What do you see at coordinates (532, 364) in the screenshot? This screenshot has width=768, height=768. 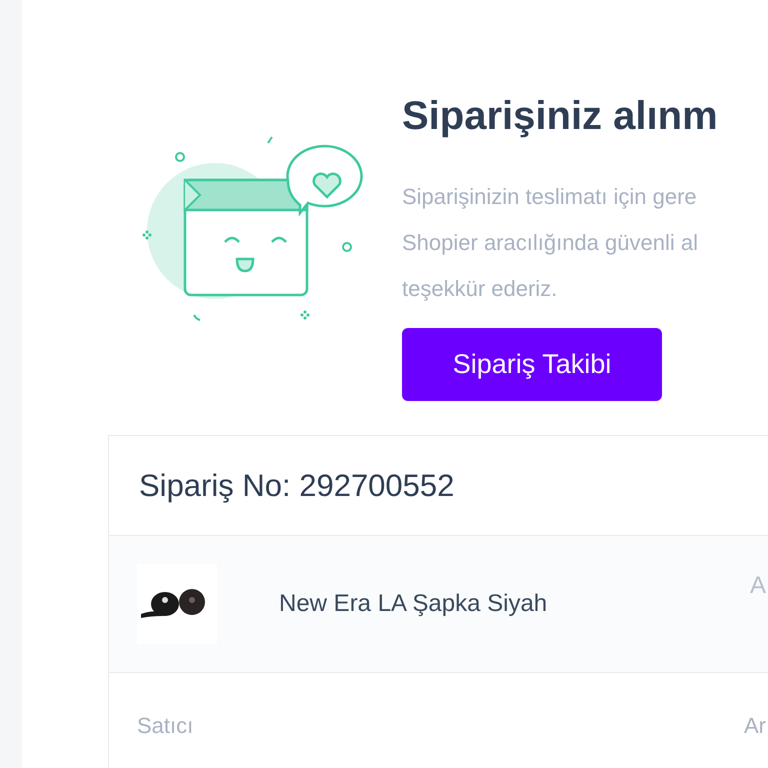 I see `order-tracking-button: Sipariş Takibi` at bounding box center [532, 364].